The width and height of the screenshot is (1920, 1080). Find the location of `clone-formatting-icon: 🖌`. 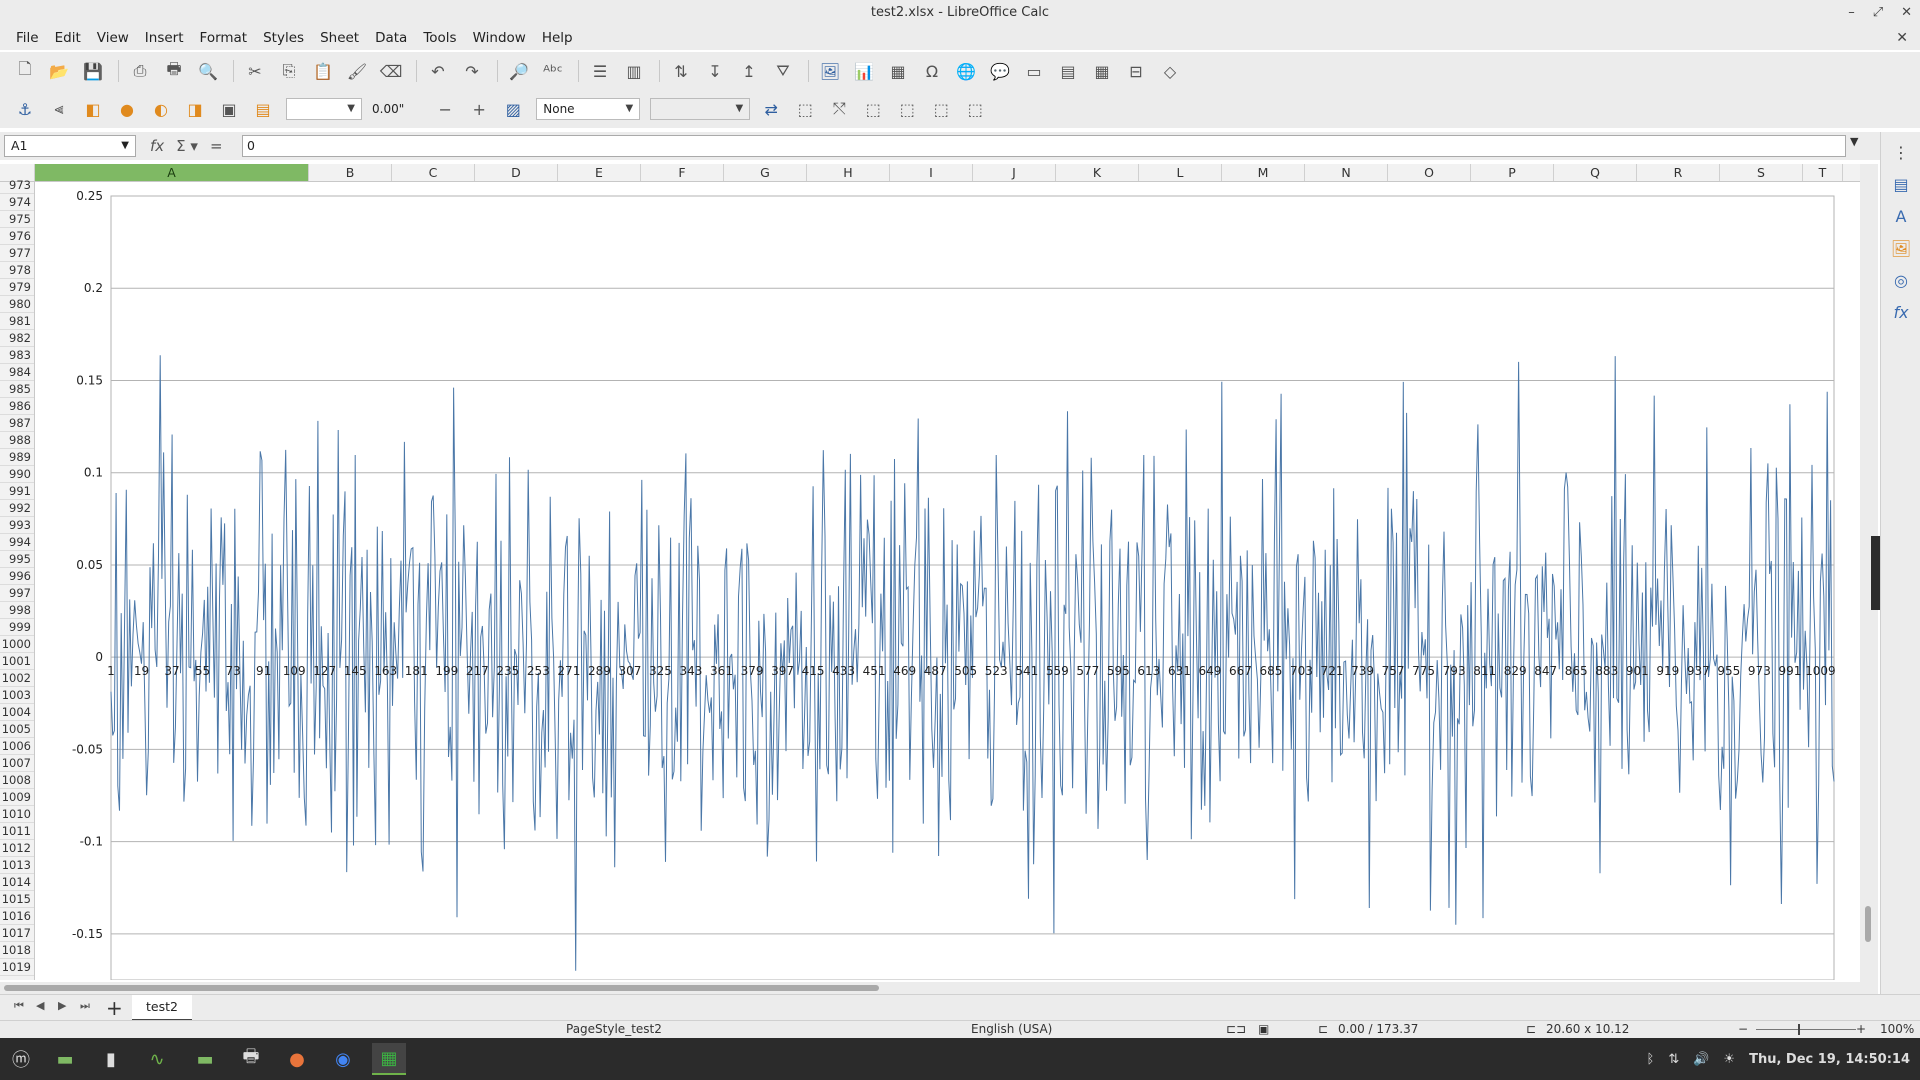

clone-formatting-icon: 🖌 is located at coordinates (357, 71).